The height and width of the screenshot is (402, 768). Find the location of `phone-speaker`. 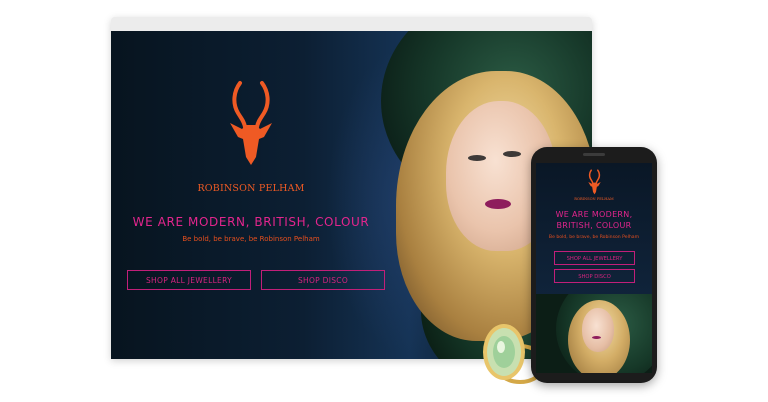

phone-speaker is located at coordinates (594, 154).